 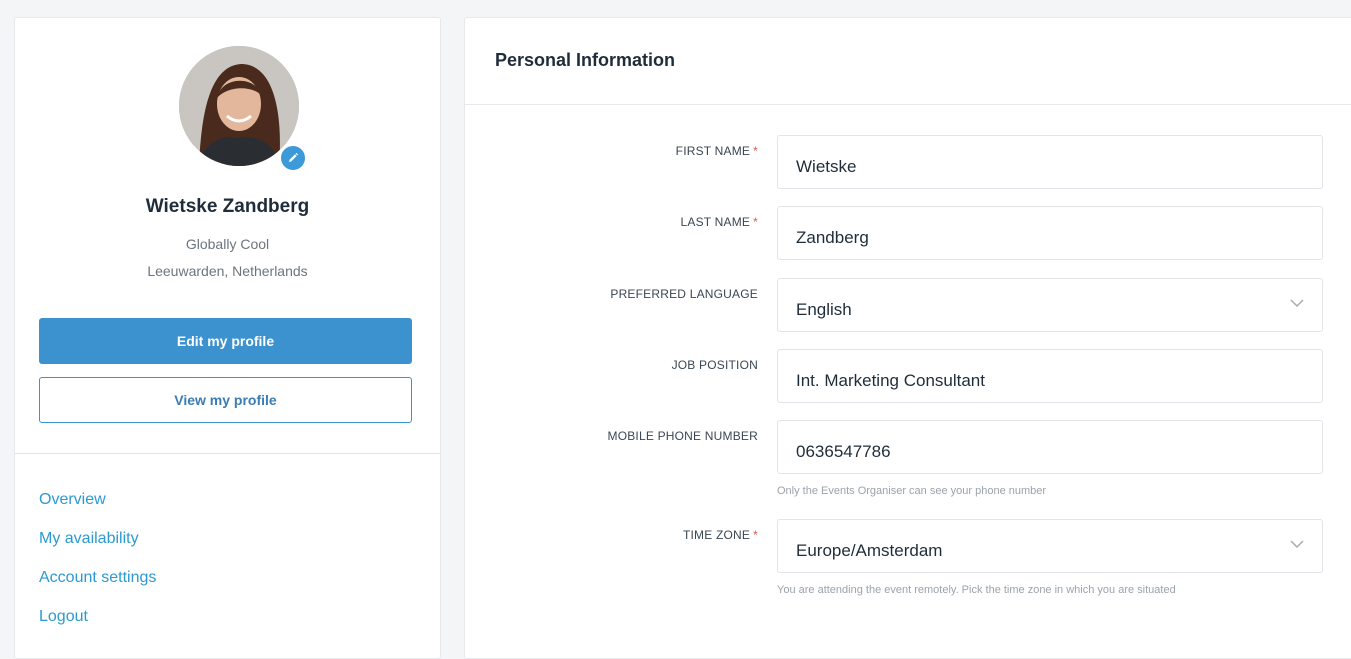 I want to click on pencil-icon, so click(x=294, y=157).